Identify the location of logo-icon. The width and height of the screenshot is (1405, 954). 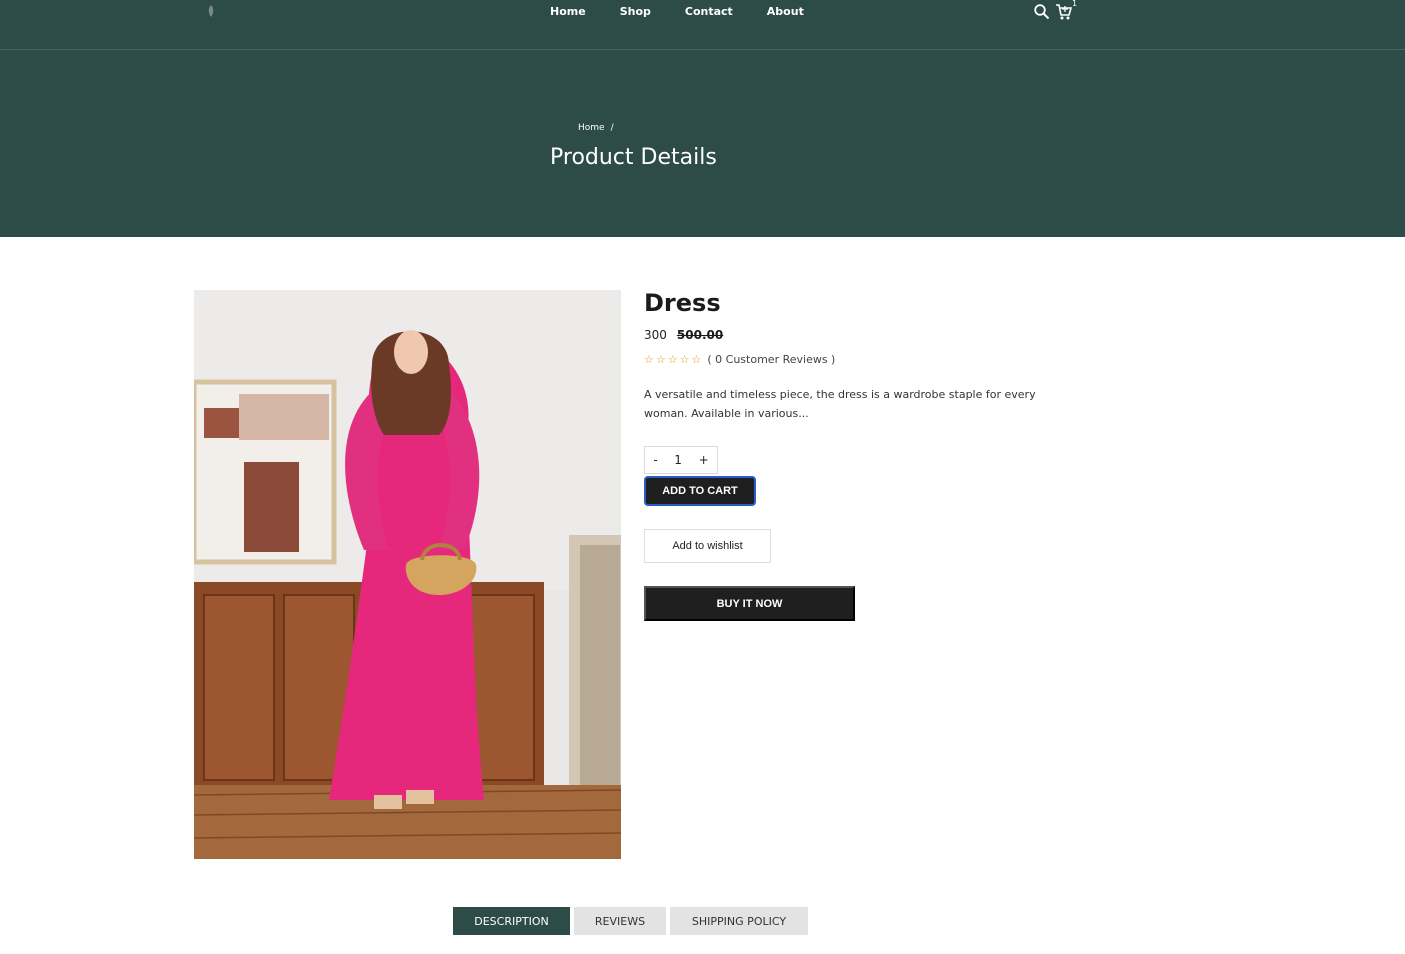
(211, 11).